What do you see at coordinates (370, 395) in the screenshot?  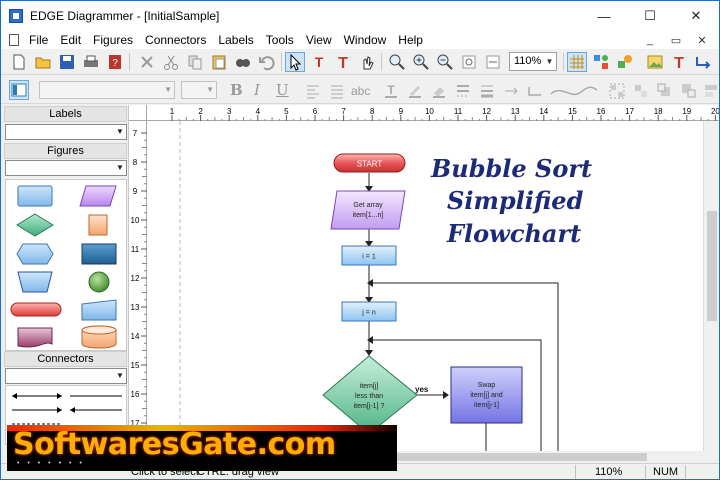 I see `compare-decision: item[j] less than item[j-1] ?` at bounding box center [370, 395].